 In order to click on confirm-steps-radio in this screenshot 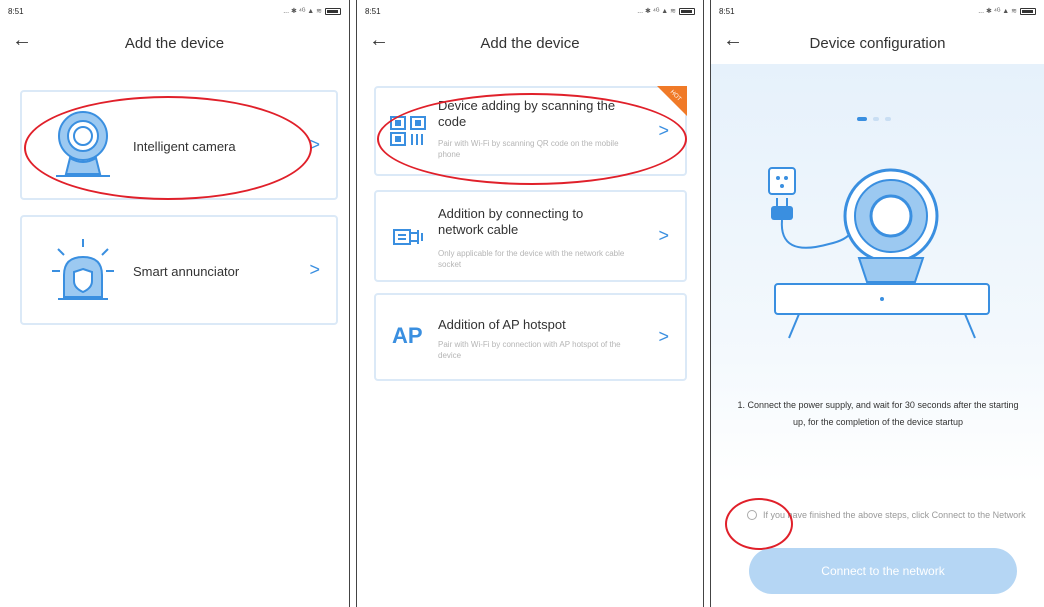, I will do `click(752, 515)`.